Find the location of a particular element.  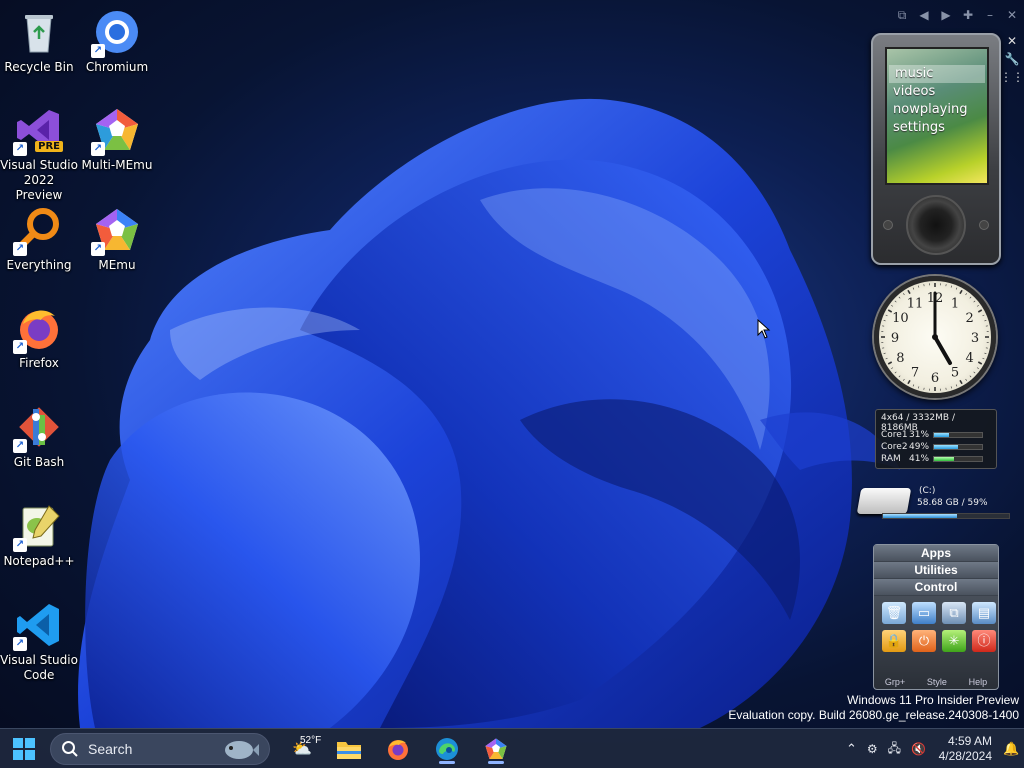

file-explorer-icon is located at coordinates (349, 750).